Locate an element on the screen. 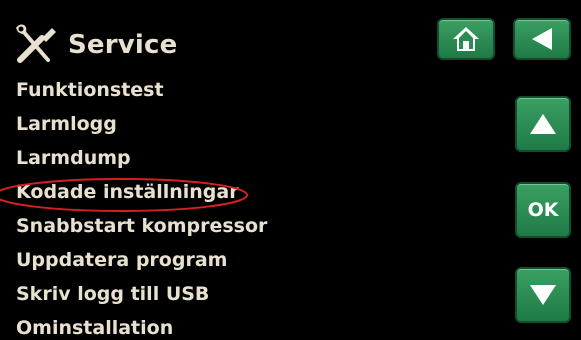  ok-label: OK is located at coordinates (543, 210).